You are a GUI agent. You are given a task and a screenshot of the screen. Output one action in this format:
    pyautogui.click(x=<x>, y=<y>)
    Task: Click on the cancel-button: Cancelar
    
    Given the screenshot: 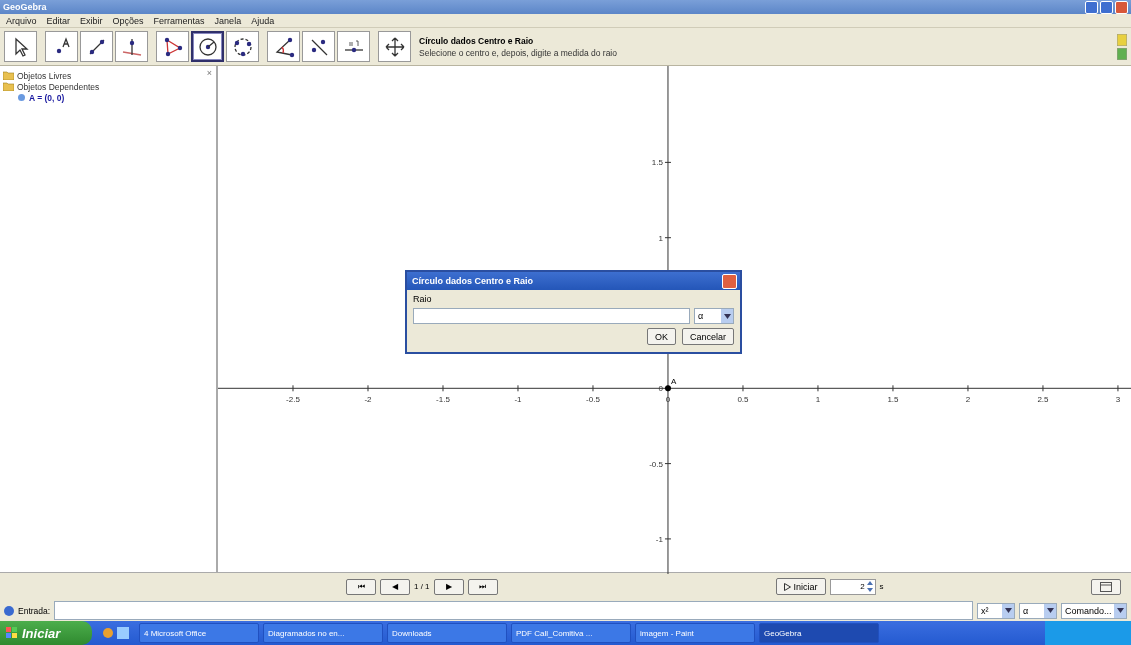 What is the action you would take?
    pyautogui.click(x=707, y=336)
    